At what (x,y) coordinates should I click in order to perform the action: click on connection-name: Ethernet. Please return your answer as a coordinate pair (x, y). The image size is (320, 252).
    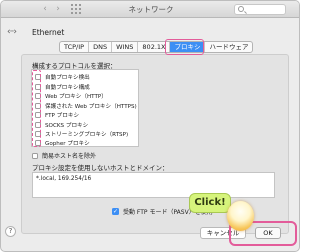
    Looking at the image, I should click on (48, 32).